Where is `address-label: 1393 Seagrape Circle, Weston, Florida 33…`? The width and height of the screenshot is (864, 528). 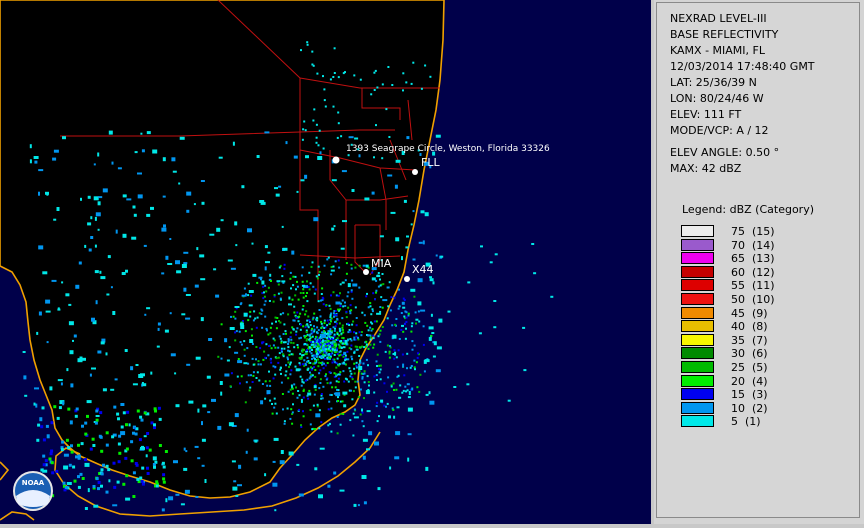 address-label: 1393 Seagrape Circle, Weston, Florida 33… is located at coordinates (448, 149).